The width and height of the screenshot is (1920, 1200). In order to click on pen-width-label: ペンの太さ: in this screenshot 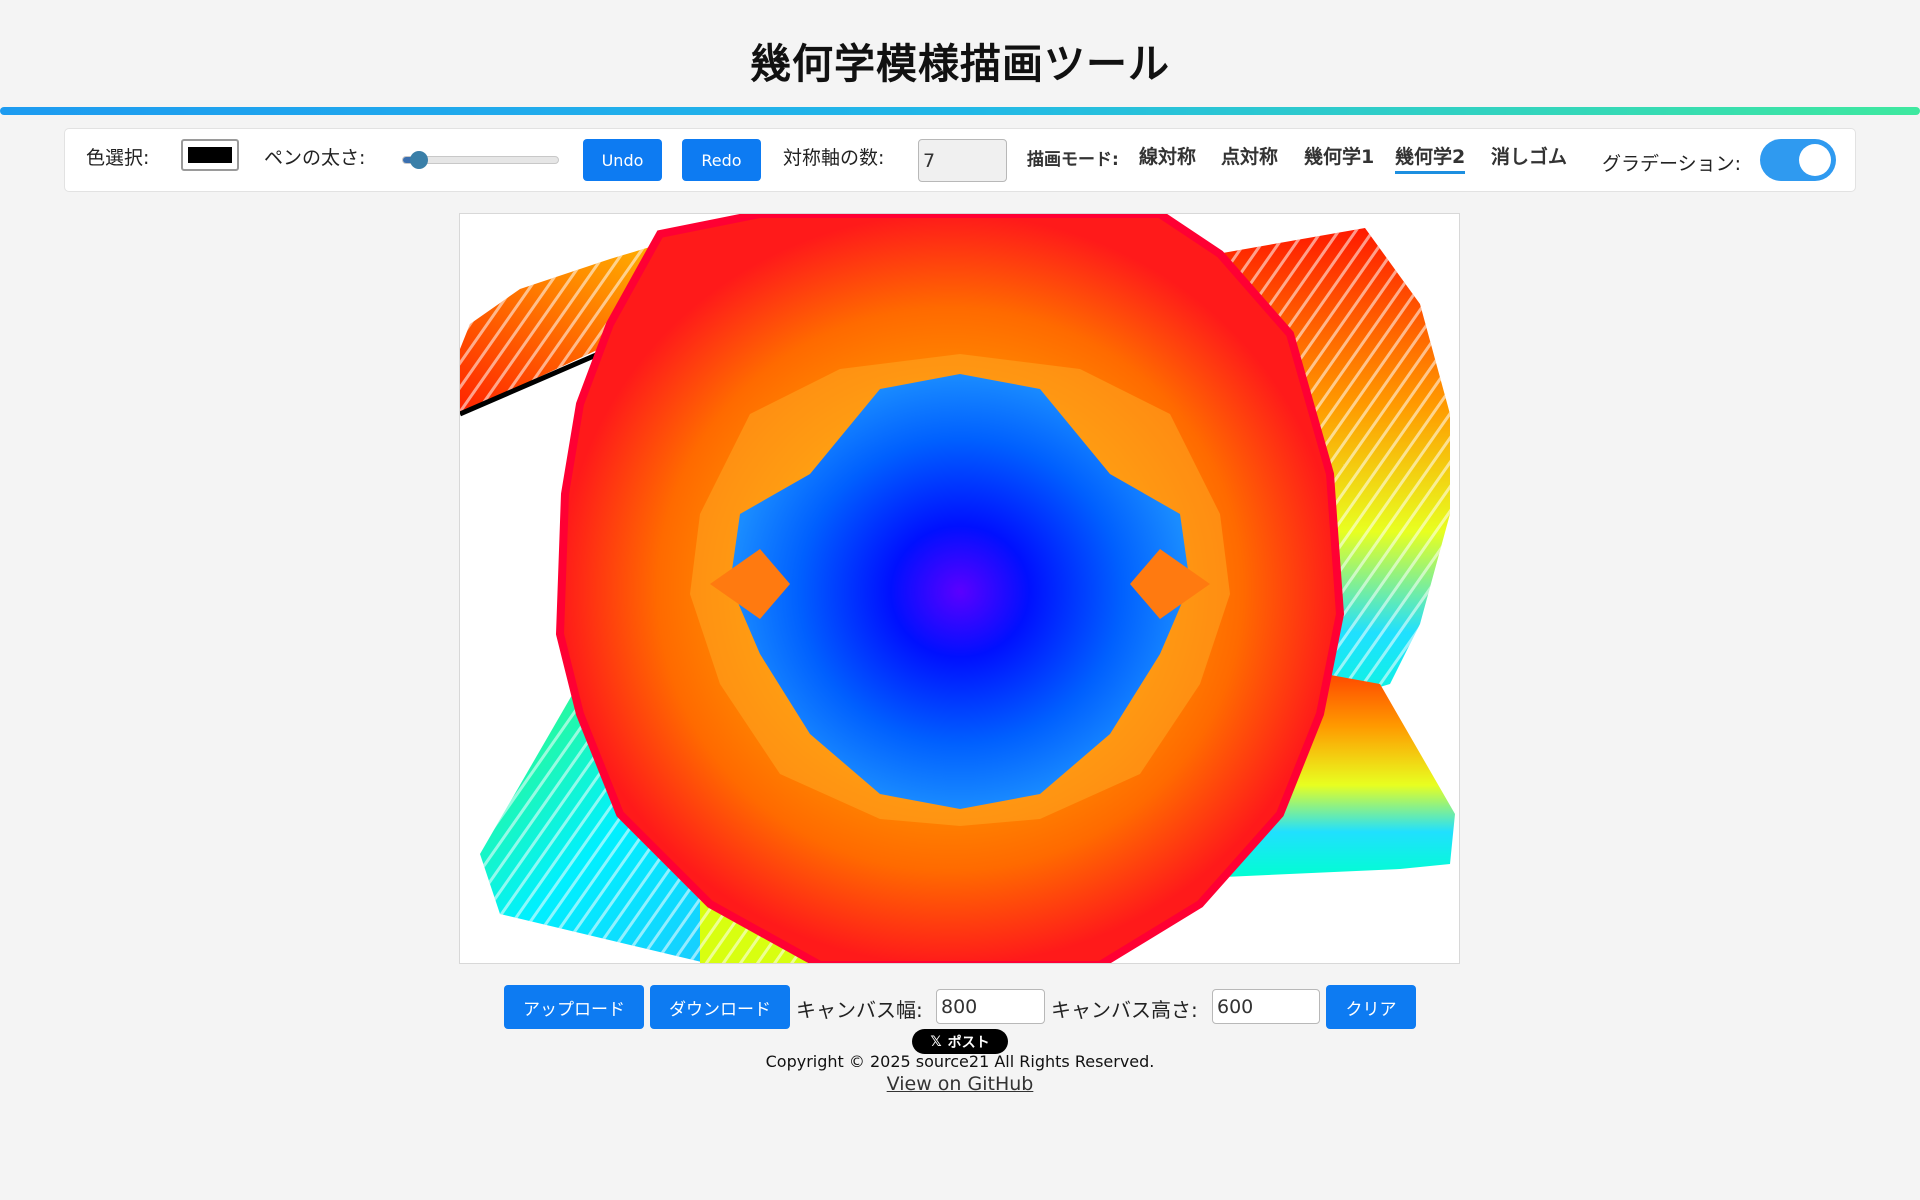, I will do `click(315, 158)`.